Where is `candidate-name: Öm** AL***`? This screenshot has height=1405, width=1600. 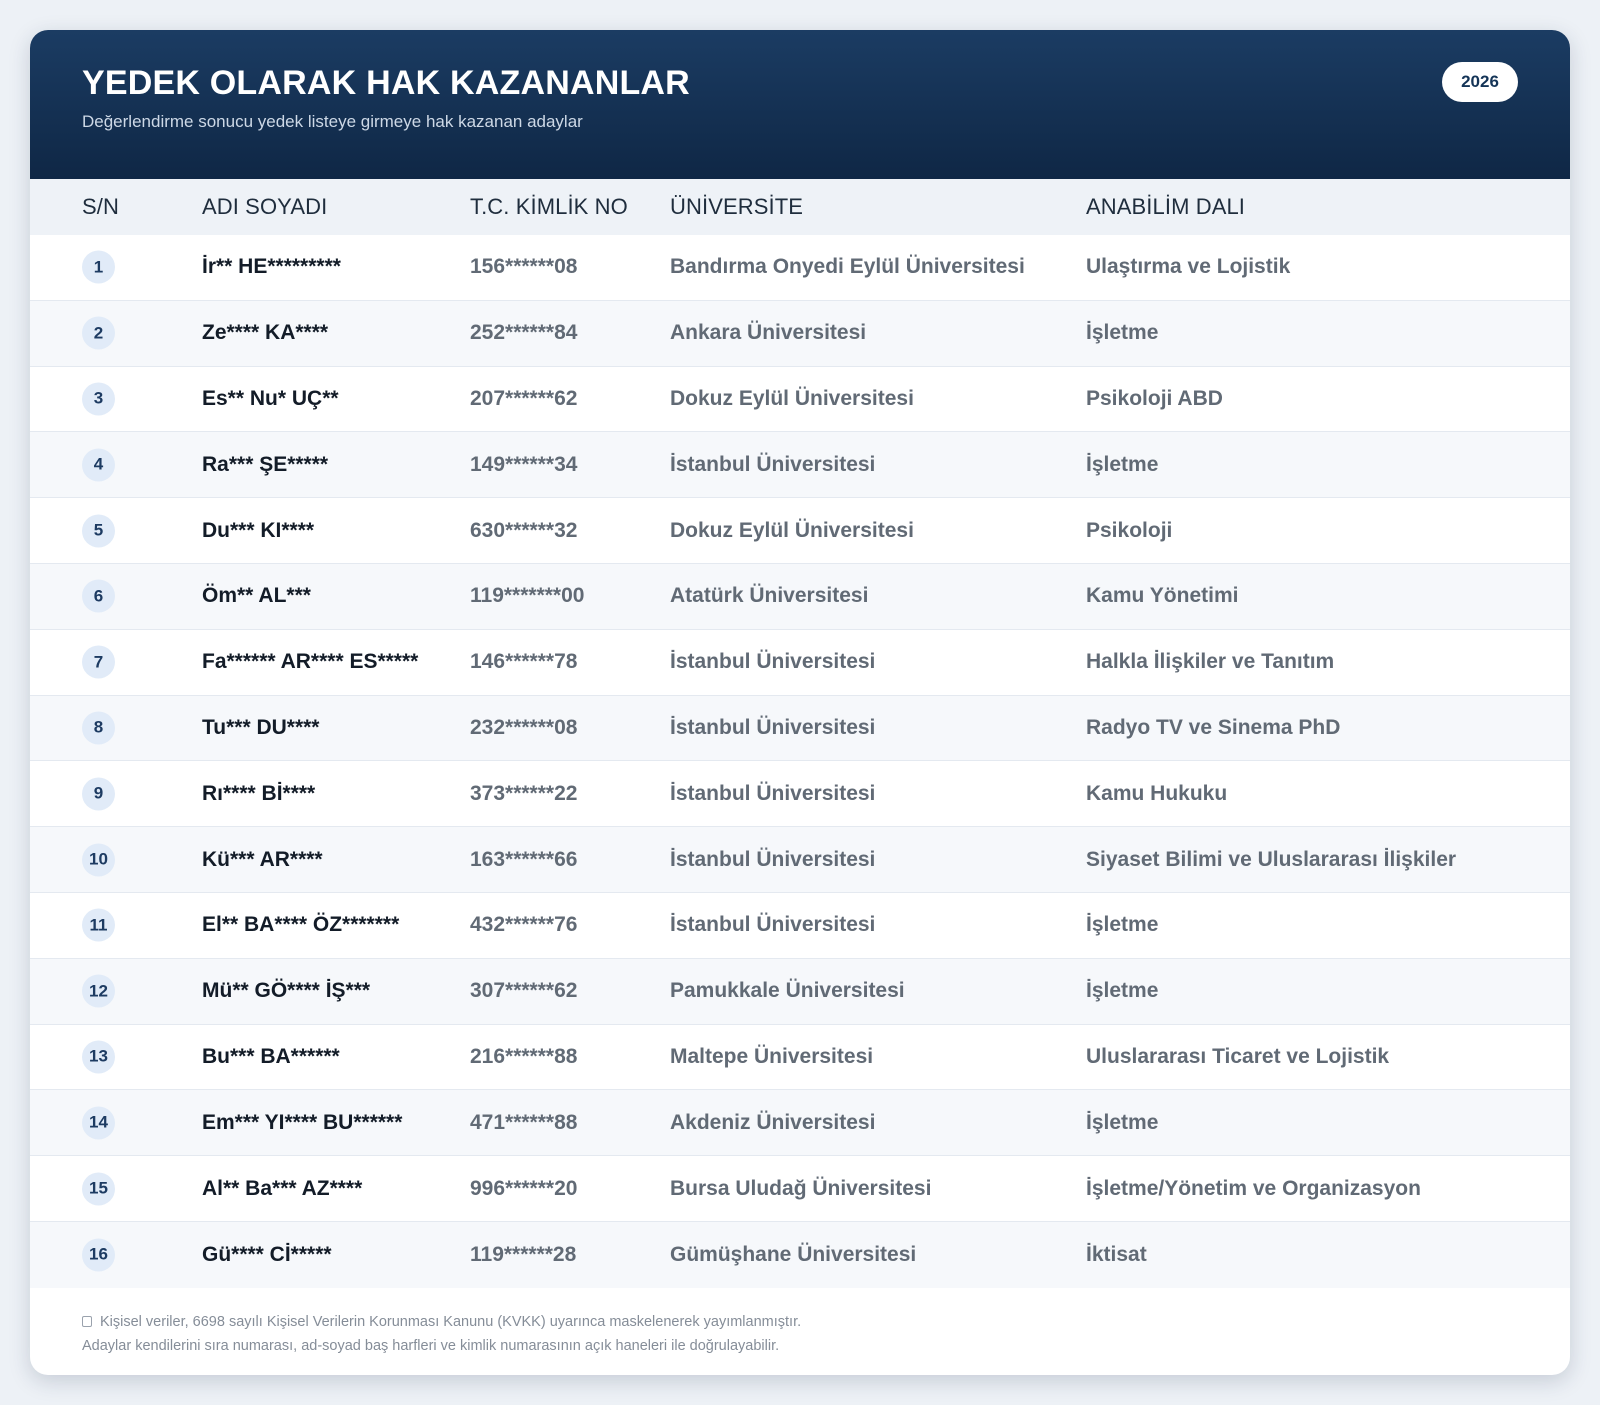 candidate-name: Öm** AL*** is located at coordinates (256, 596).